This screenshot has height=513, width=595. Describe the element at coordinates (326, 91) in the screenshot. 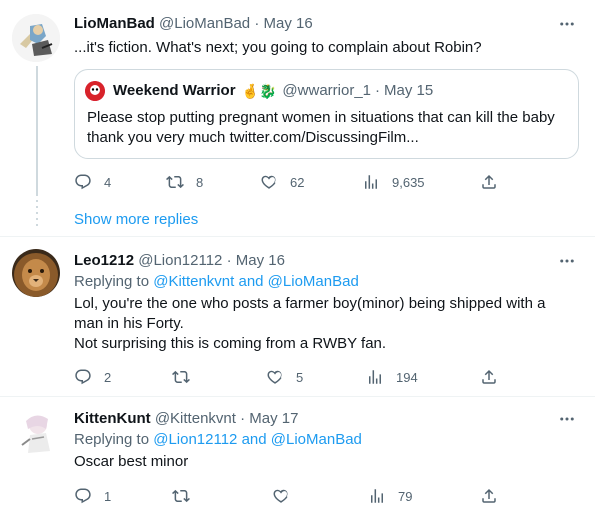

I see `quote-handle: @wwarrior_1` at that location.